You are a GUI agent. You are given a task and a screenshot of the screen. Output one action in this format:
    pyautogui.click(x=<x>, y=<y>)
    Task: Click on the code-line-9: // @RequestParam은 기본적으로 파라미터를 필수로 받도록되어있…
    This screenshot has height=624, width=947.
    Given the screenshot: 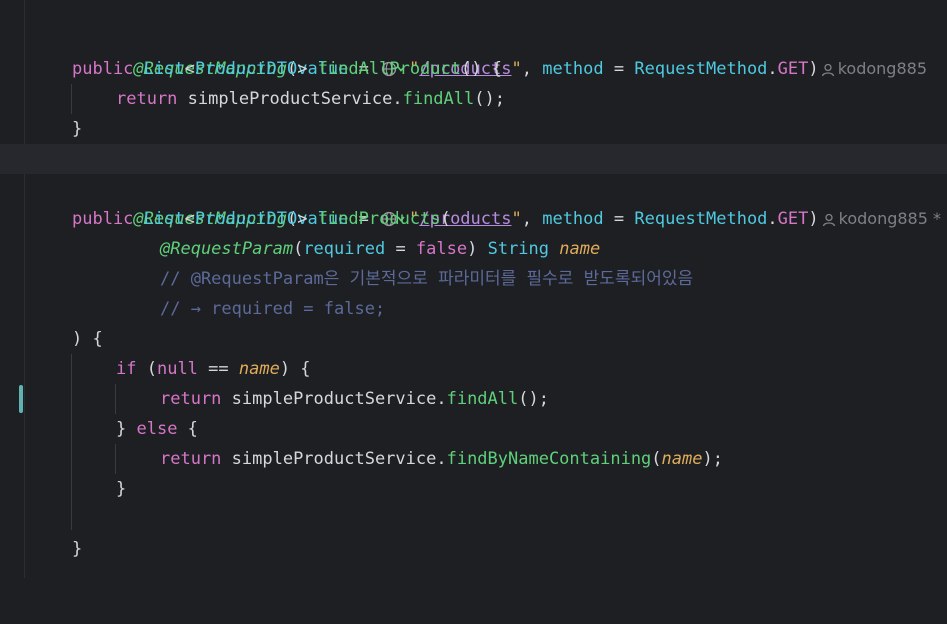 What is the action you would take?
    pyautogui.click(x=486, y=279)
    